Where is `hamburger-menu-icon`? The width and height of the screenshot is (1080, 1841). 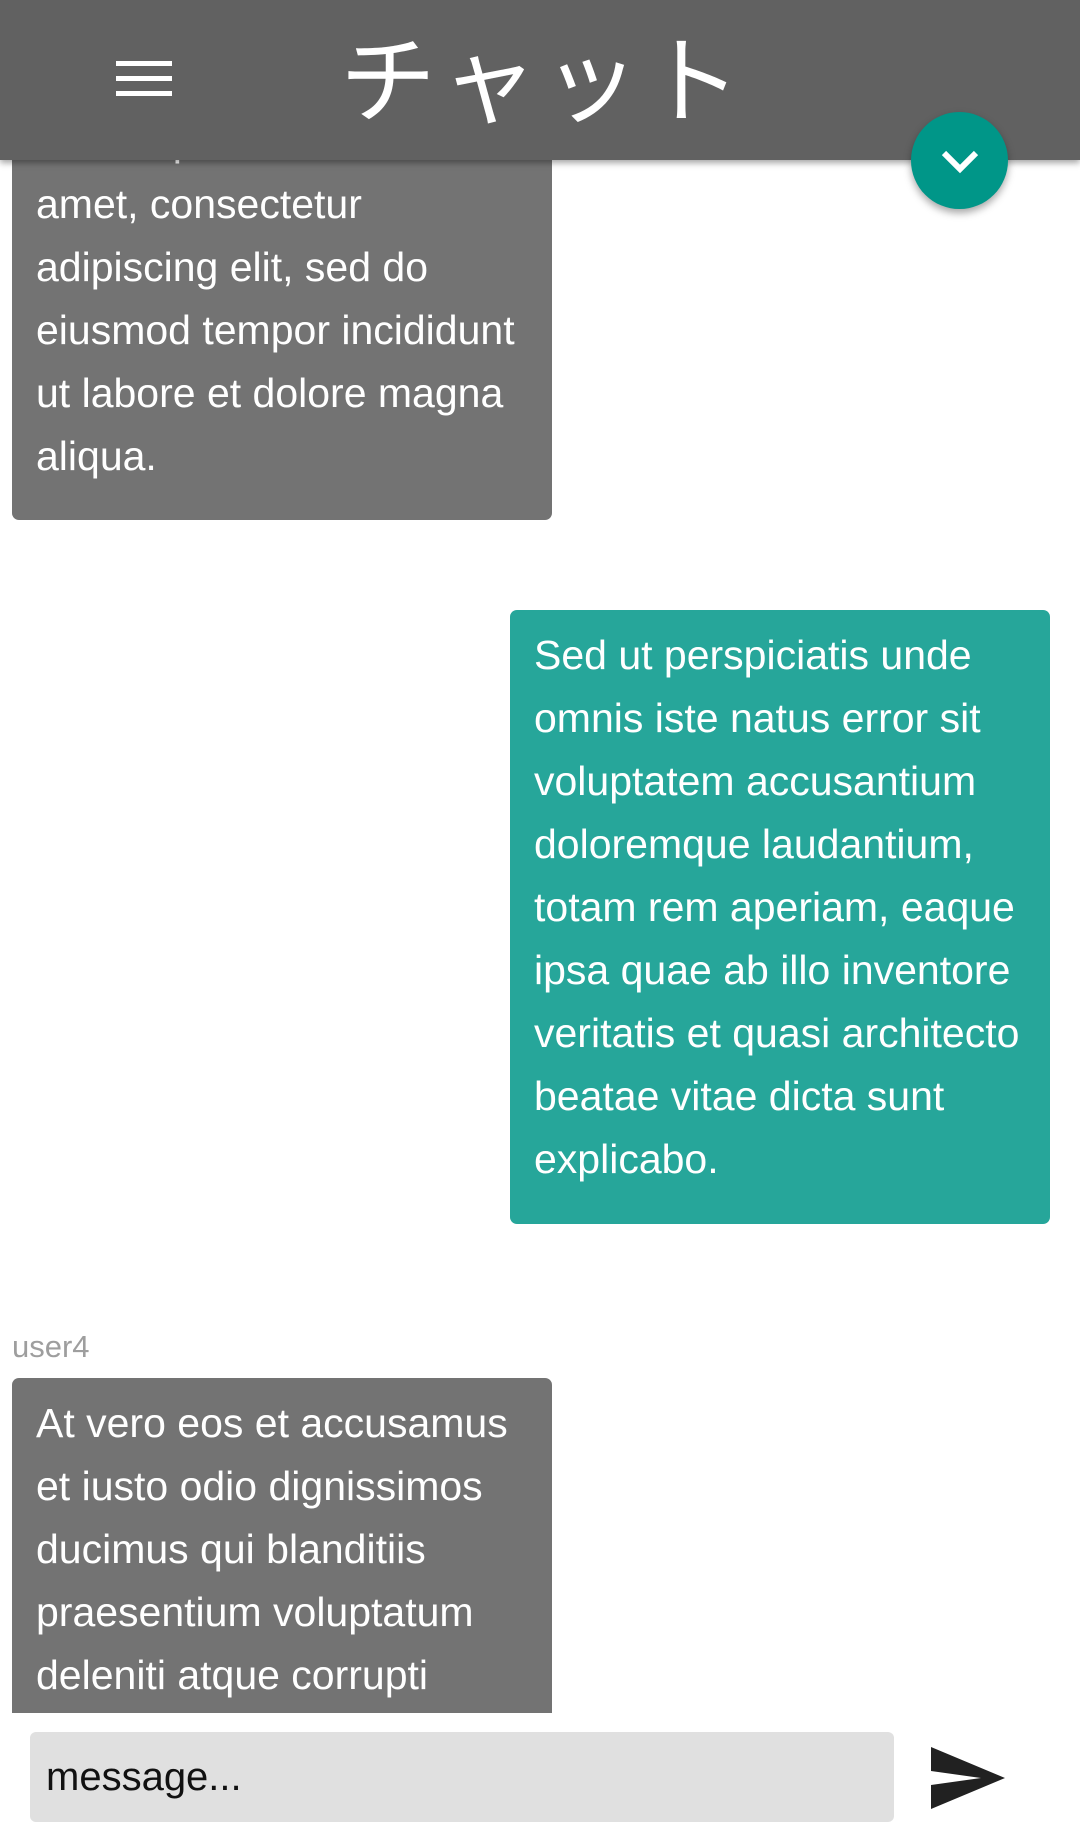 hamburger-menu-icon is located at coordinates (144, 78).